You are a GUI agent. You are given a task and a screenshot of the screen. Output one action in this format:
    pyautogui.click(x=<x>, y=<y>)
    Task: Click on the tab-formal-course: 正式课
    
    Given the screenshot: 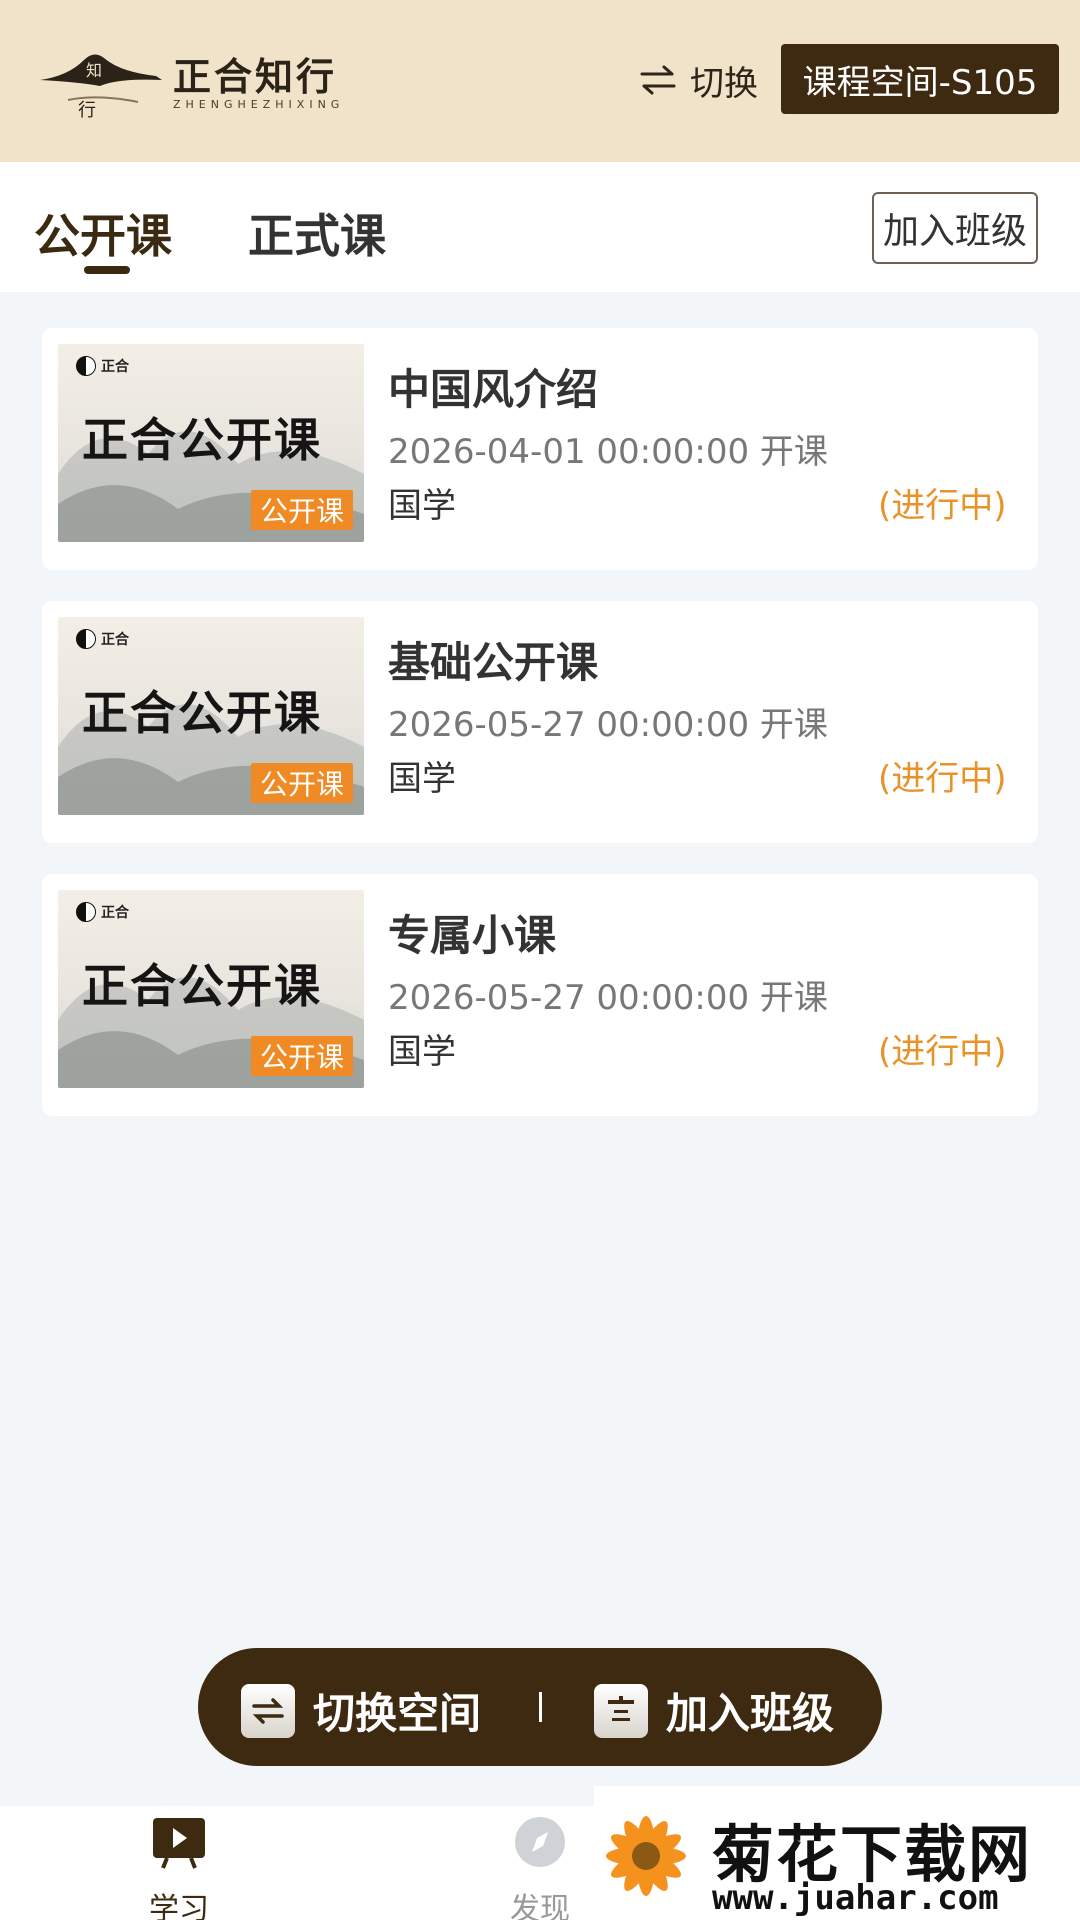 What is the action you would take?
    pyautogui.click(x=317, y=233)
    